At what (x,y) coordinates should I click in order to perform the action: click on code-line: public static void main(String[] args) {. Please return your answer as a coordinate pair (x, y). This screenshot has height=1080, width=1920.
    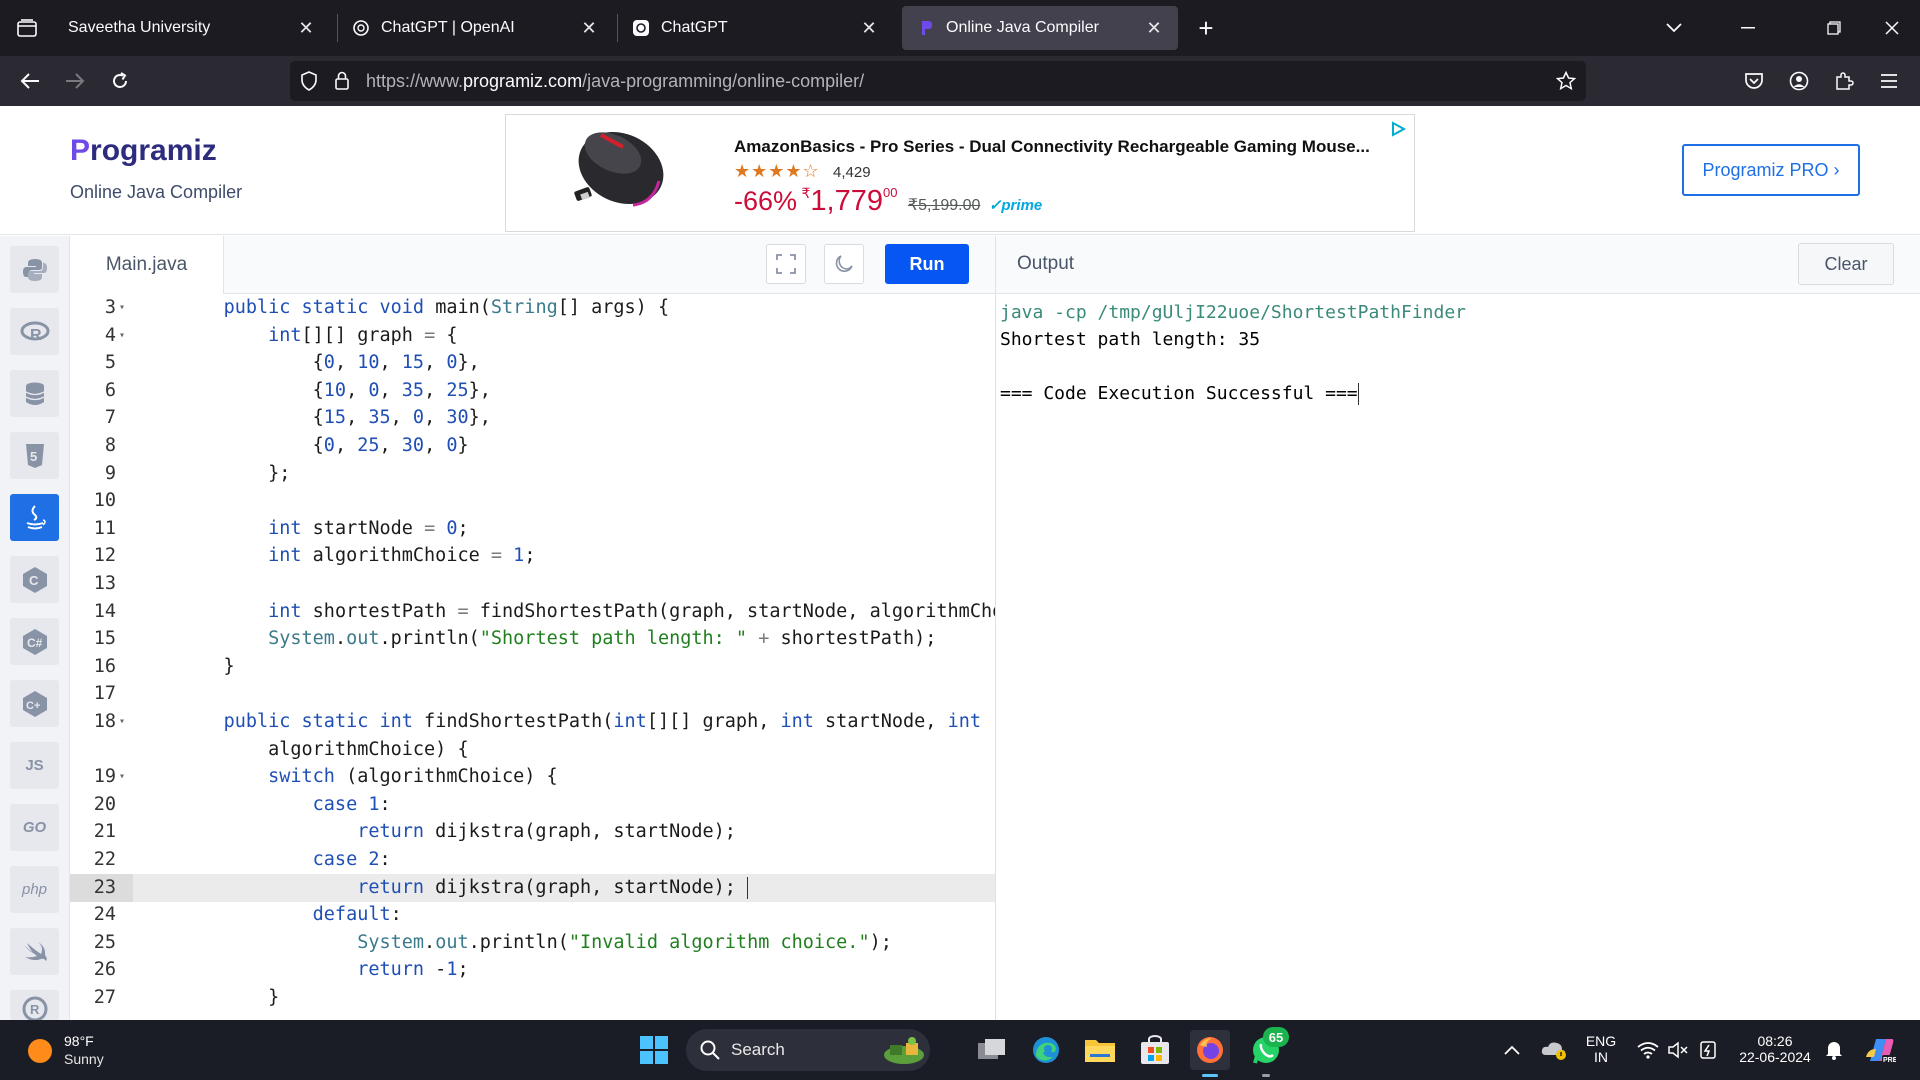
    Looking at the image, I should click on (424, 308).